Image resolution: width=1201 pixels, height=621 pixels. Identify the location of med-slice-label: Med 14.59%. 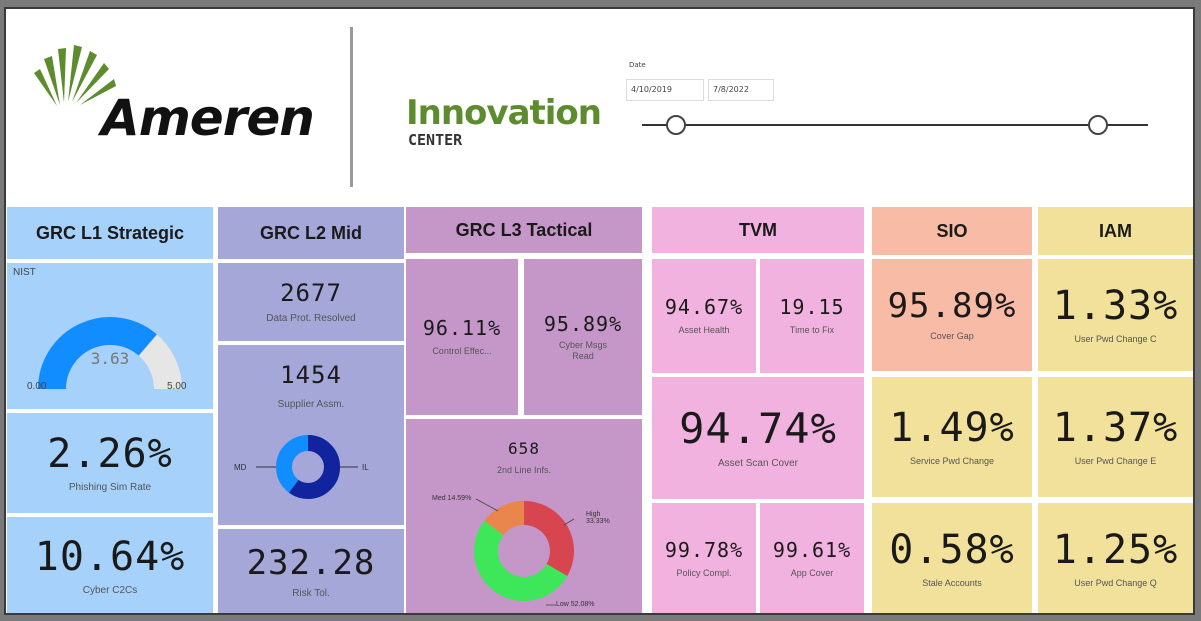
(452, 498).